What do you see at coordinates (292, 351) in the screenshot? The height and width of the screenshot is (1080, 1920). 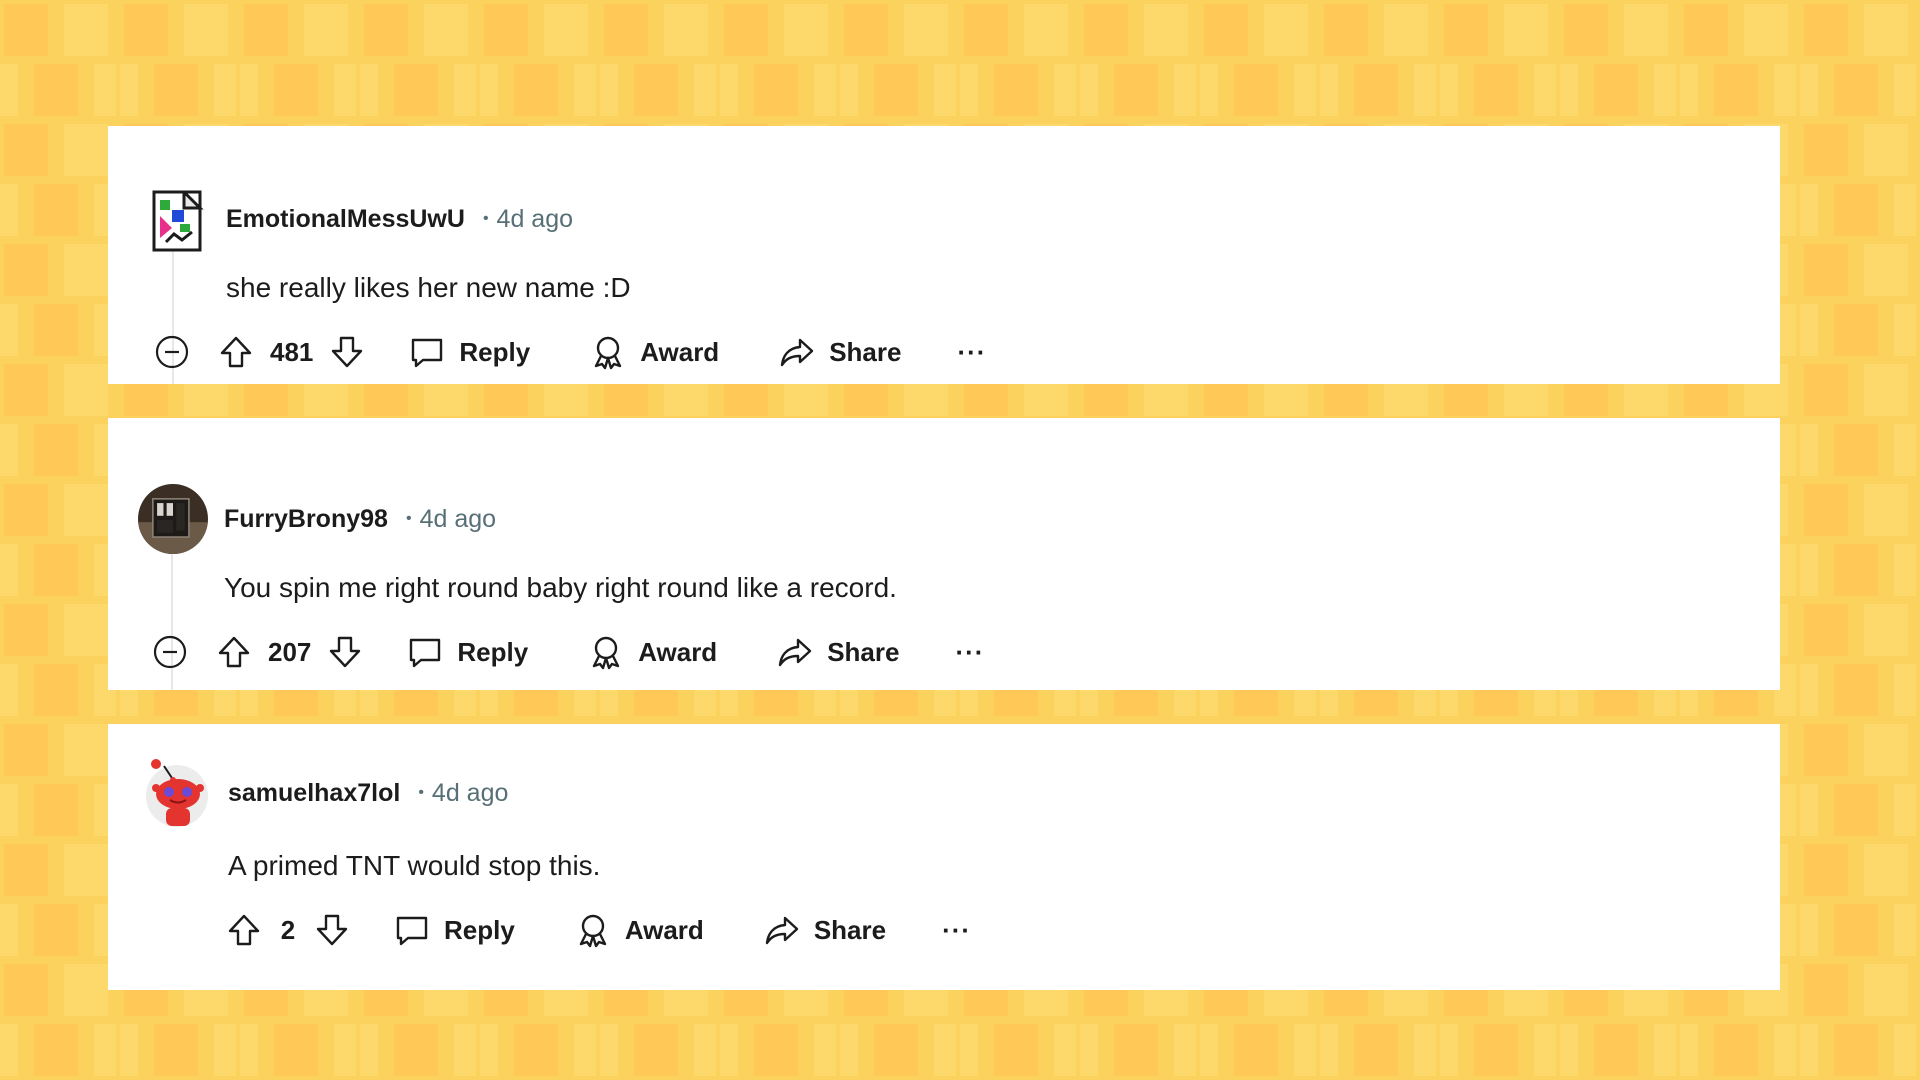 I see `vote-count: 481` at bounding box center [292, 351].